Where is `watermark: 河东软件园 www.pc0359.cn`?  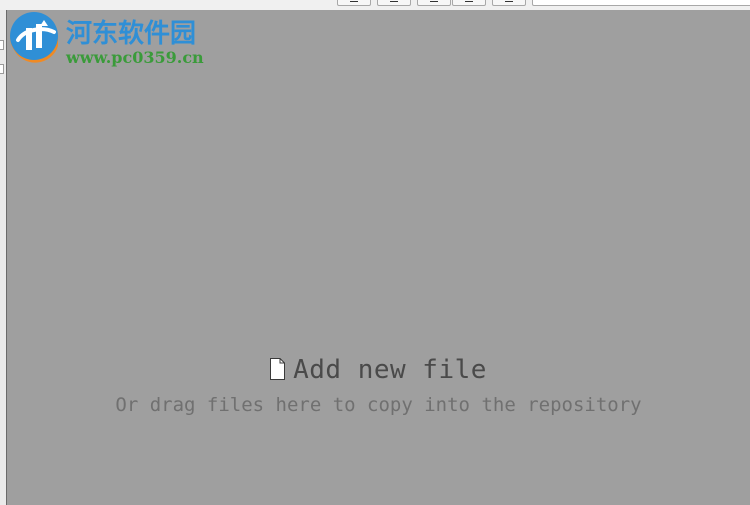
watermark: 河东软件园 www.pc0359.cn is located at coordinates (109, 40).